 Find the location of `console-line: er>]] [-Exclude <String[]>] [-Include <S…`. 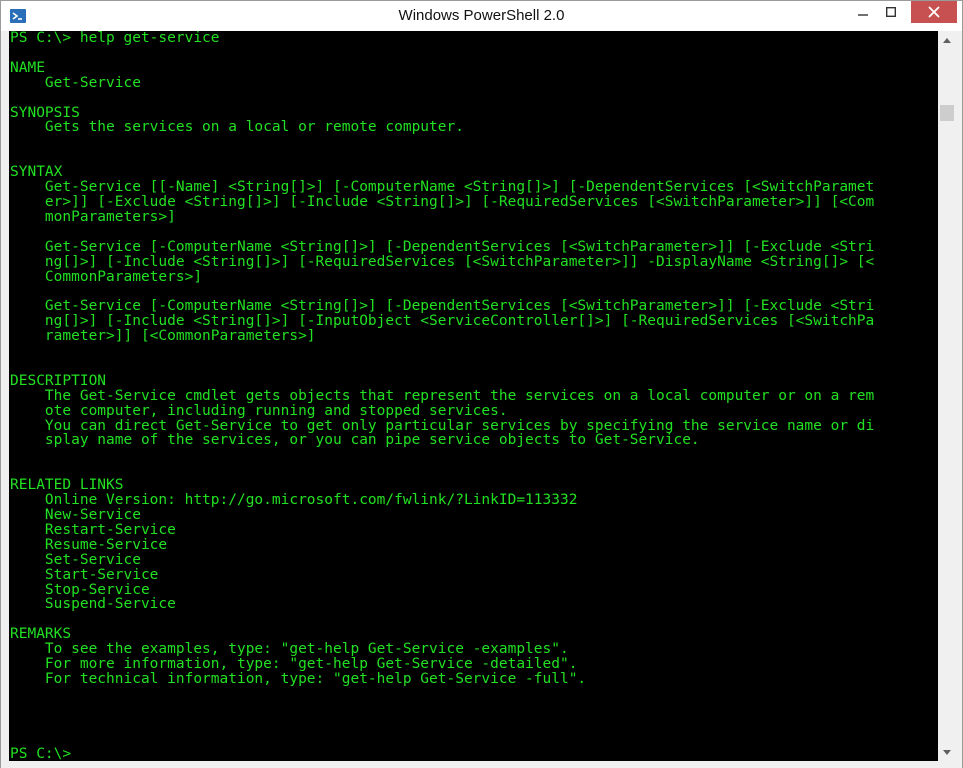

console-line: er>]] [-Exclude <String[]>] [-Include <S… is located at coordinates (442, 201).